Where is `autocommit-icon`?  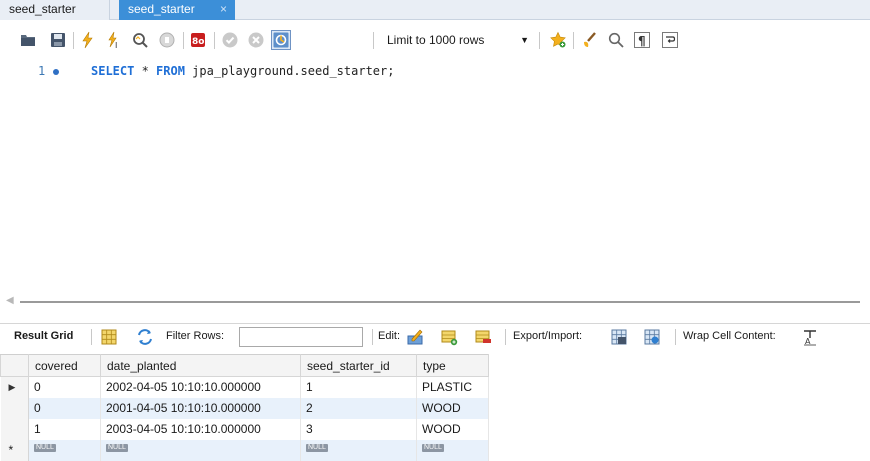 autocommit-icon is located at coordinates (281, 40).